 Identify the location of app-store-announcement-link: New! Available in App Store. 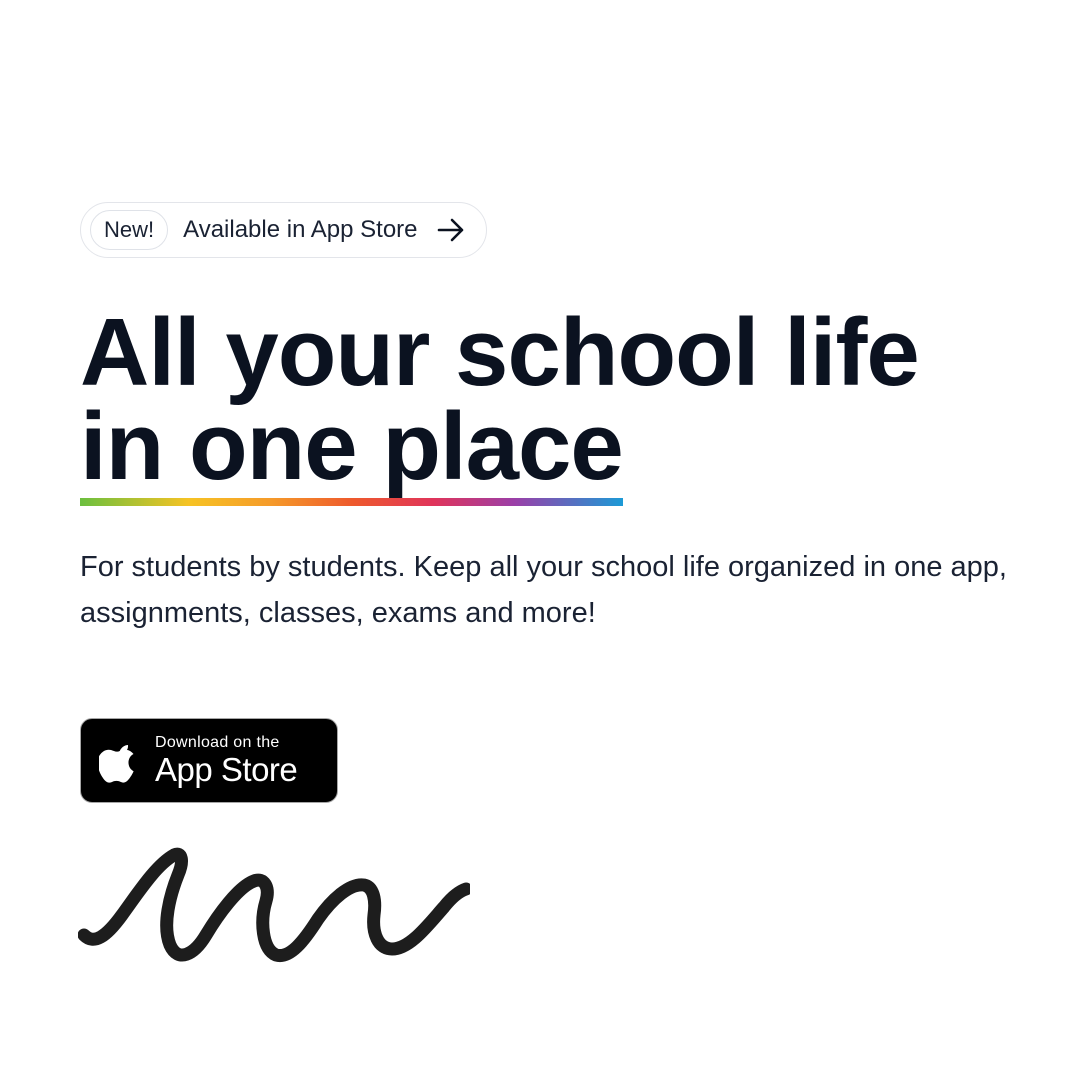
(283, 230).